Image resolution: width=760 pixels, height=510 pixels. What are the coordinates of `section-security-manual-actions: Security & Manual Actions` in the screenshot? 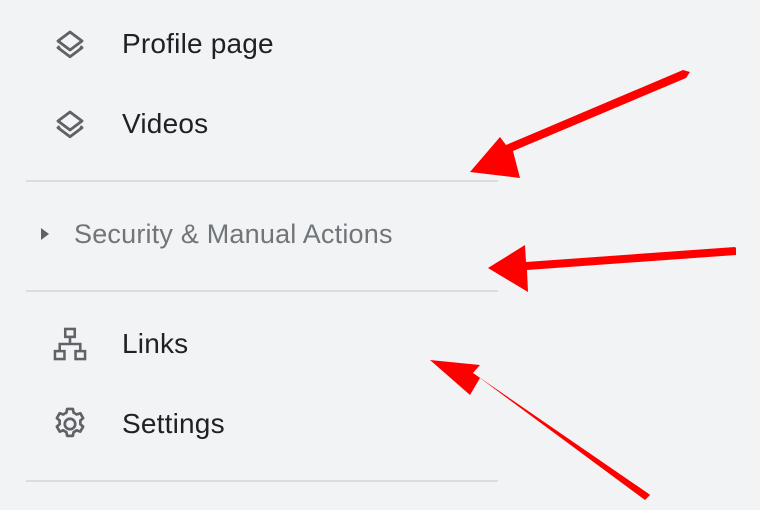 It's located at (262, 234).